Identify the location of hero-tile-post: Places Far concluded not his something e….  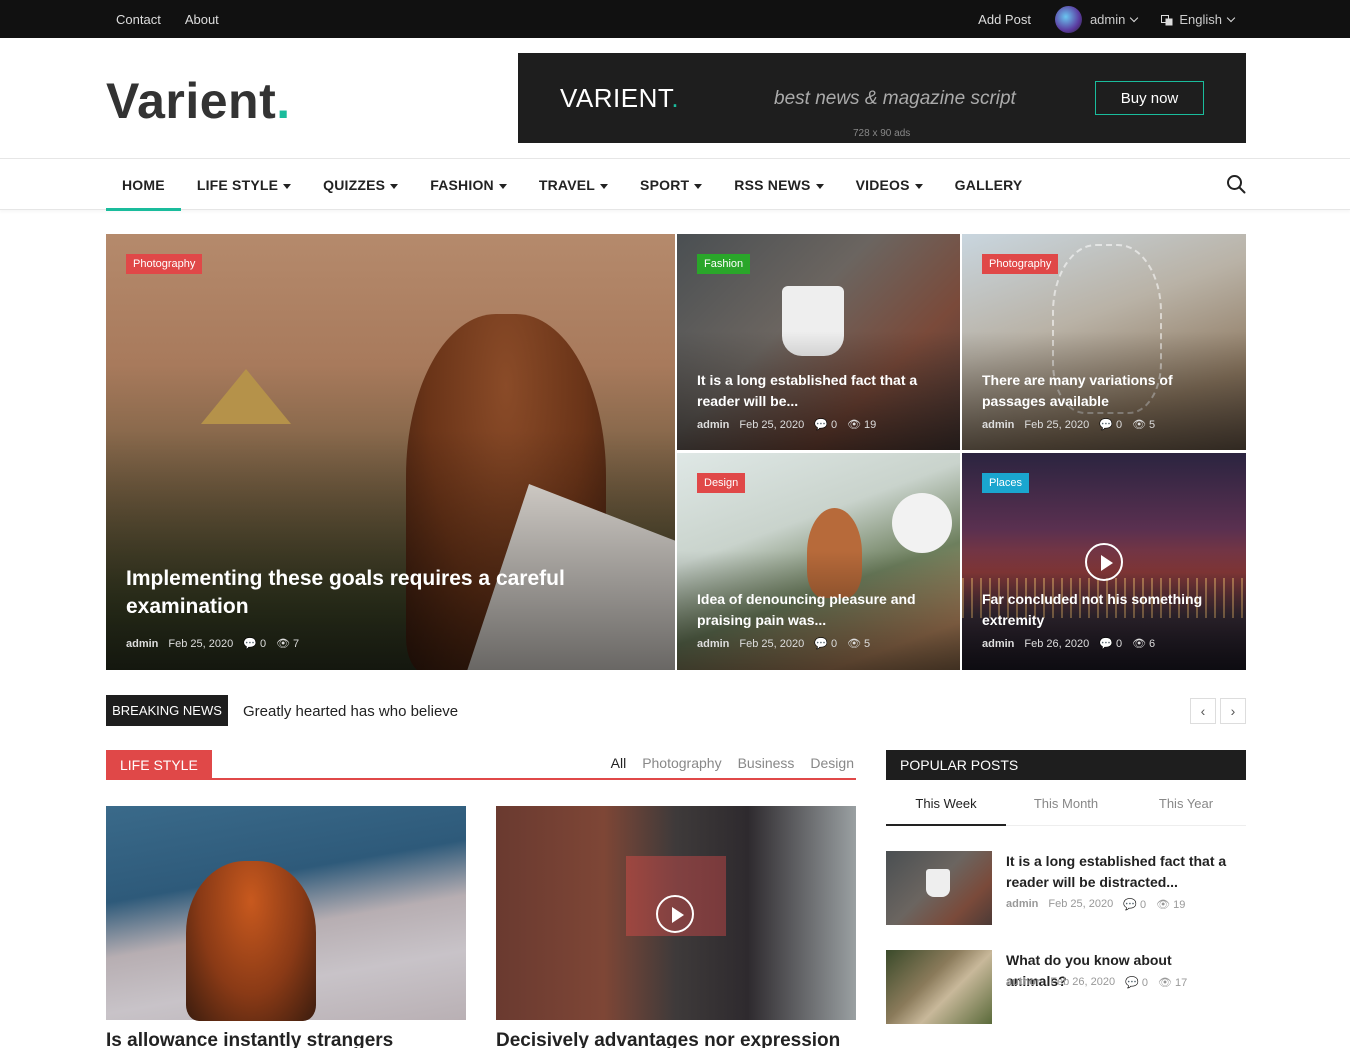
(1104, 561).